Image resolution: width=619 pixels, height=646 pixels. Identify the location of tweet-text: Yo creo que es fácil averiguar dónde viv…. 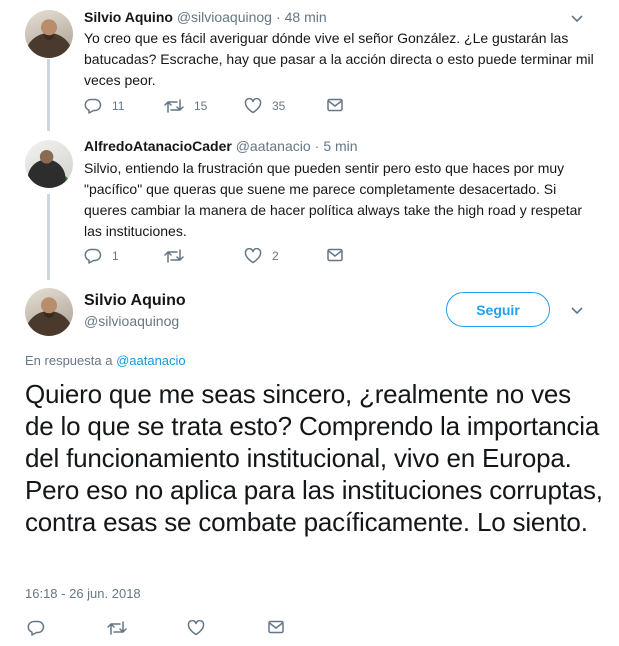
(339, 59).